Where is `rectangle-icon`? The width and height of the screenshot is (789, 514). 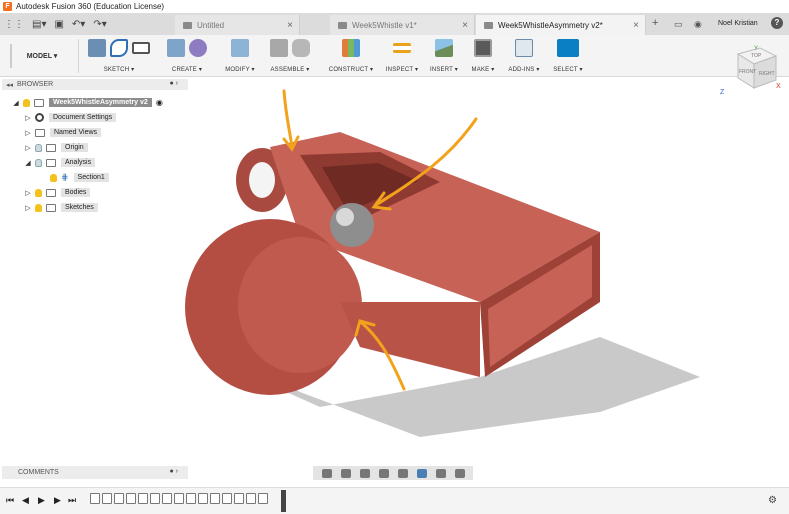 rectangle-icon is located at coordinates (141, 48).